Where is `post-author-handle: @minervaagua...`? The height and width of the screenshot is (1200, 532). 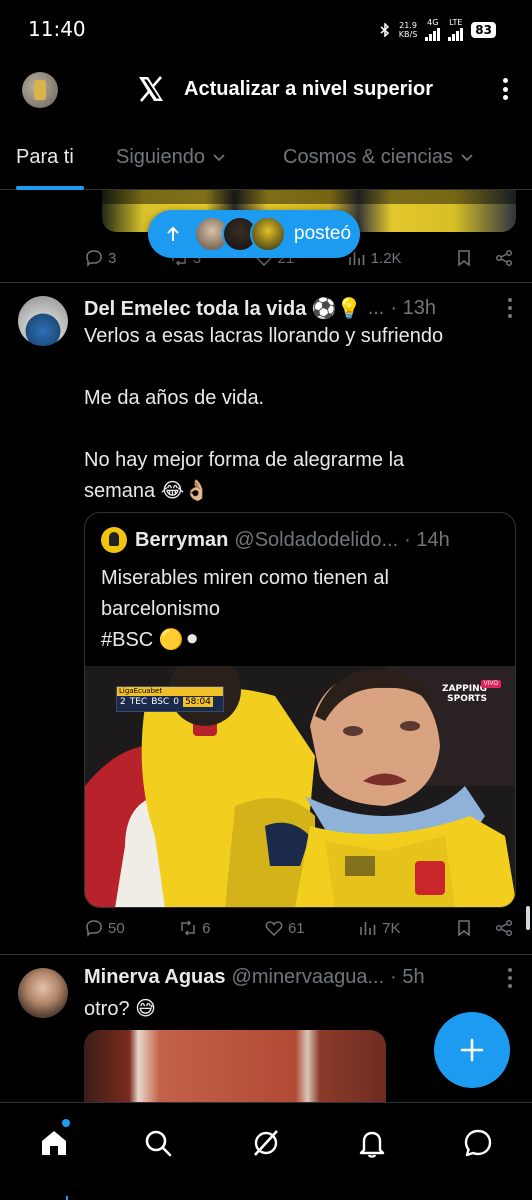 post-author-handle: @minervaagua... is located at coordinates (308, 977).